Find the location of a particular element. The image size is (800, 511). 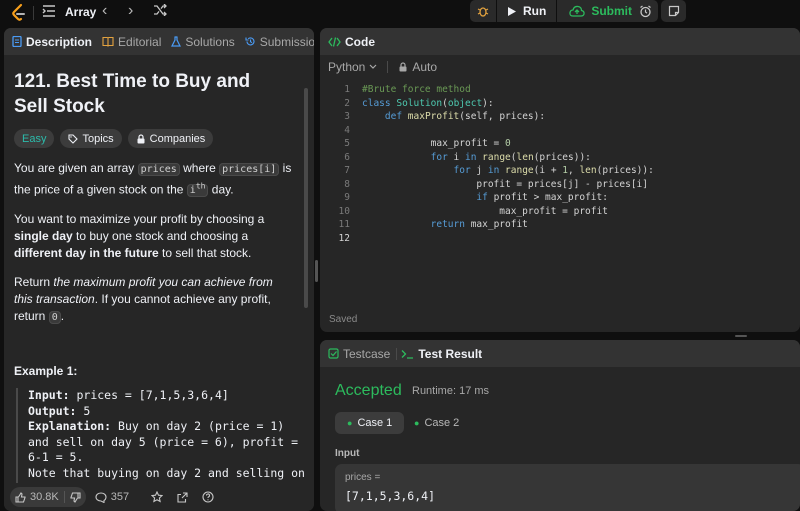

tab-description-label: Description is located at coordinates (59, 41).